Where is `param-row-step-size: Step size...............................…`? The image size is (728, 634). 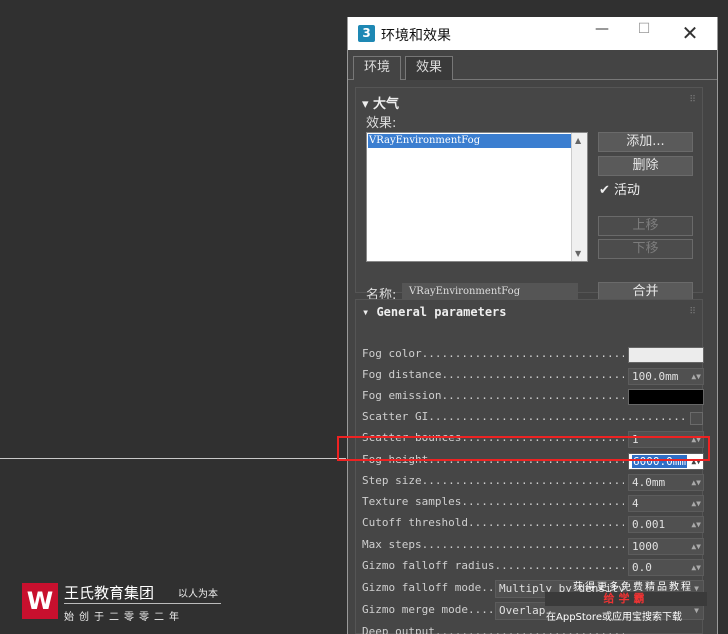 param-row-step-size: Step size...............................… is located at coordinates (533, 482).